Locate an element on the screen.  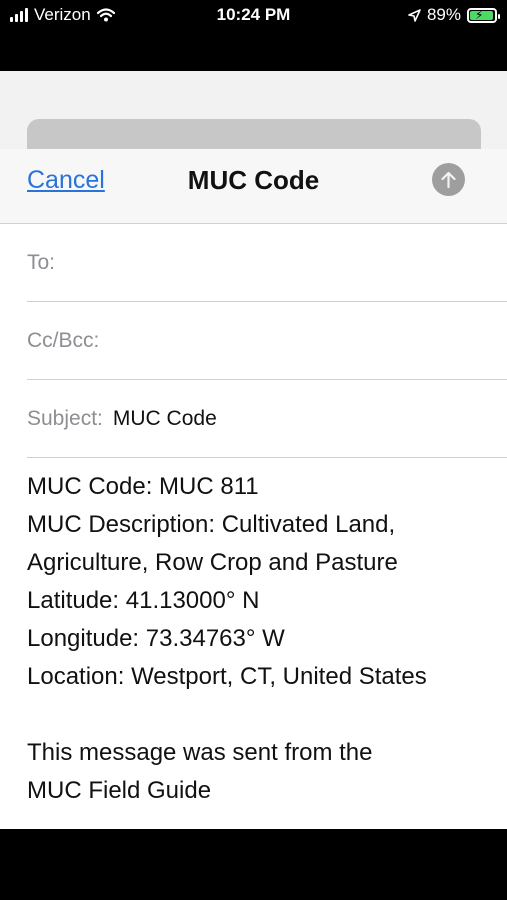
send-button is located at coordinates (448, 179).